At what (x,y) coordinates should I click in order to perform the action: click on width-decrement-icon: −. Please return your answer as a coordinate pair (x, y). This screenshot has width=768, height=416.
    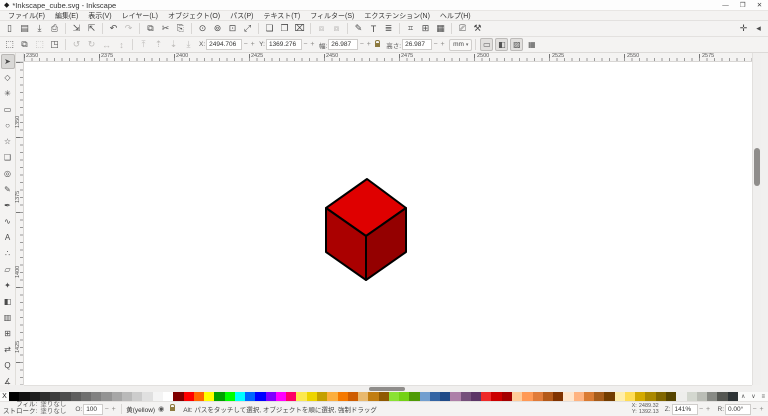
    Looking at the image, I should click on (361, 44).